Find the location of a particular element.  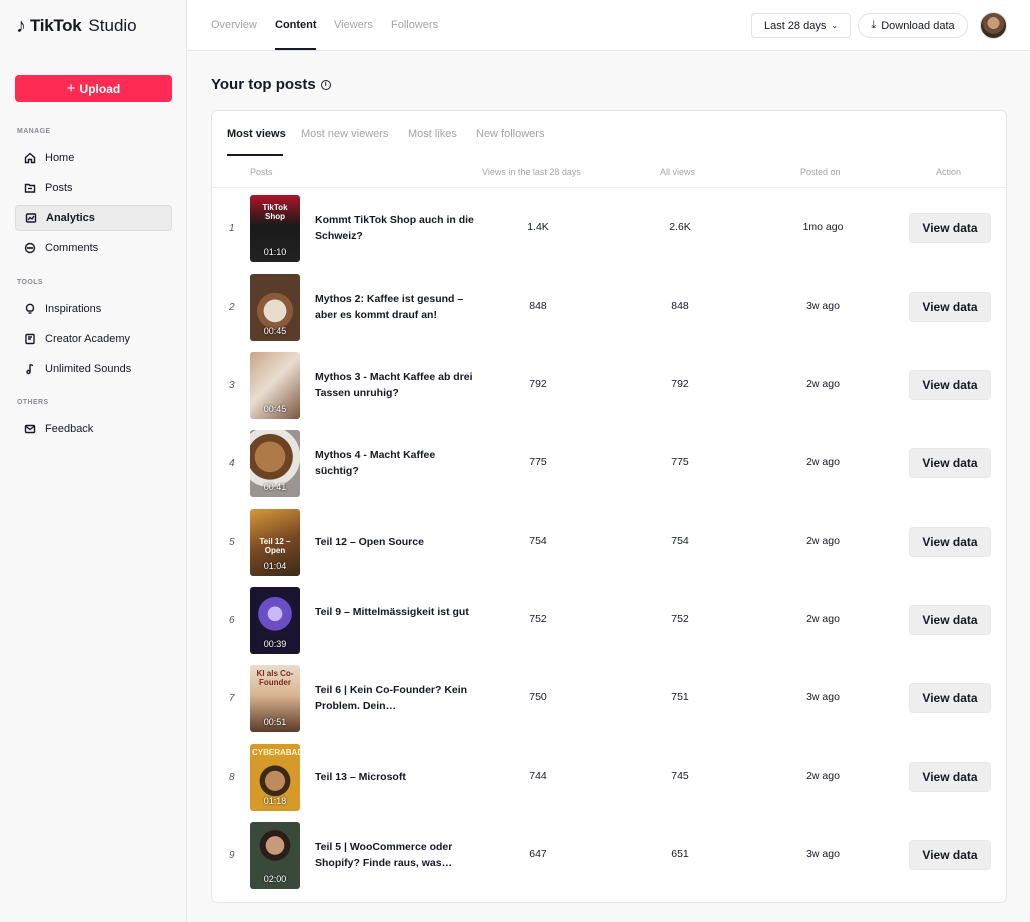

duration: 00:51 is located at coordinates (275, 722).